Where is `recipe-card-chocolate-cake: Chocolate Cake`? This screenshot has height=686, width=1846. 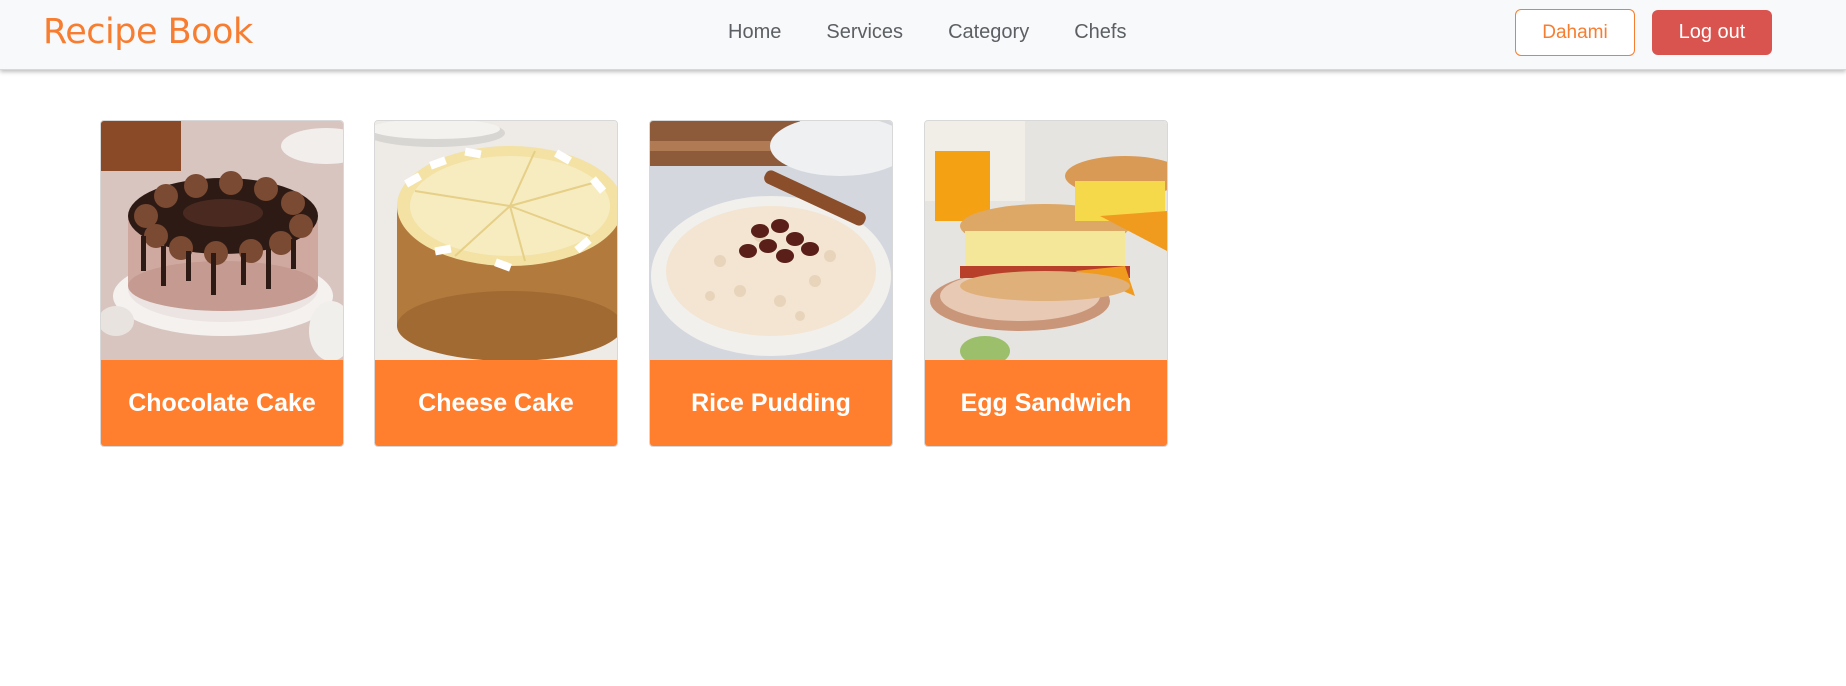
recipe-card-chocolate-cake: Chocolate Cake is located at coordinates (222, 283).